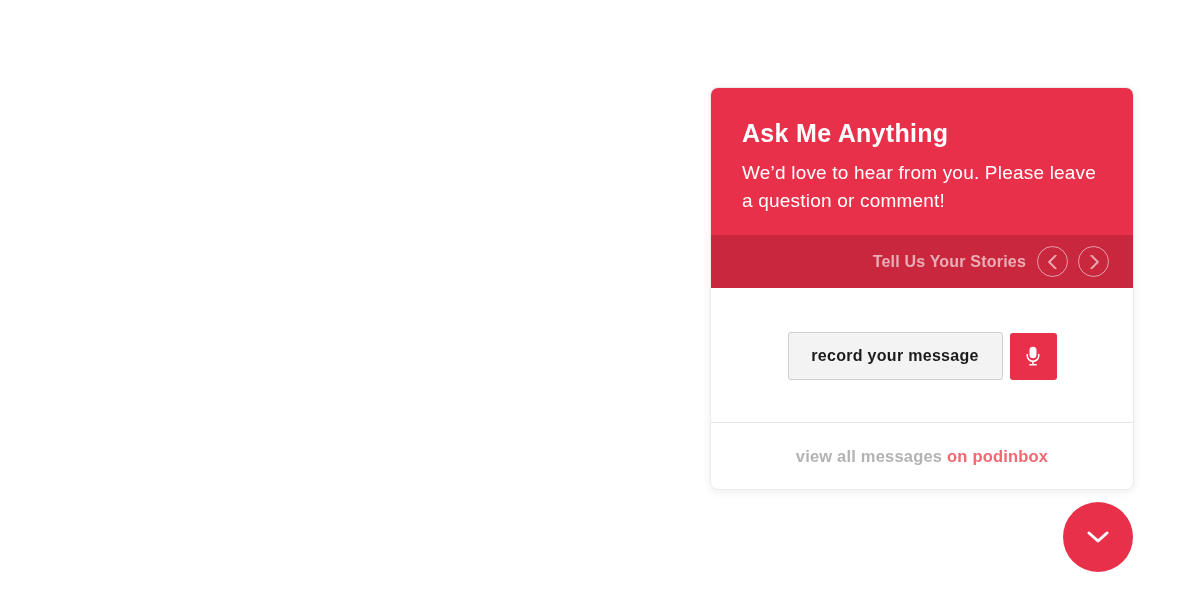  I want to click on widget-title: Ask Me Anything, so click(846, 133).